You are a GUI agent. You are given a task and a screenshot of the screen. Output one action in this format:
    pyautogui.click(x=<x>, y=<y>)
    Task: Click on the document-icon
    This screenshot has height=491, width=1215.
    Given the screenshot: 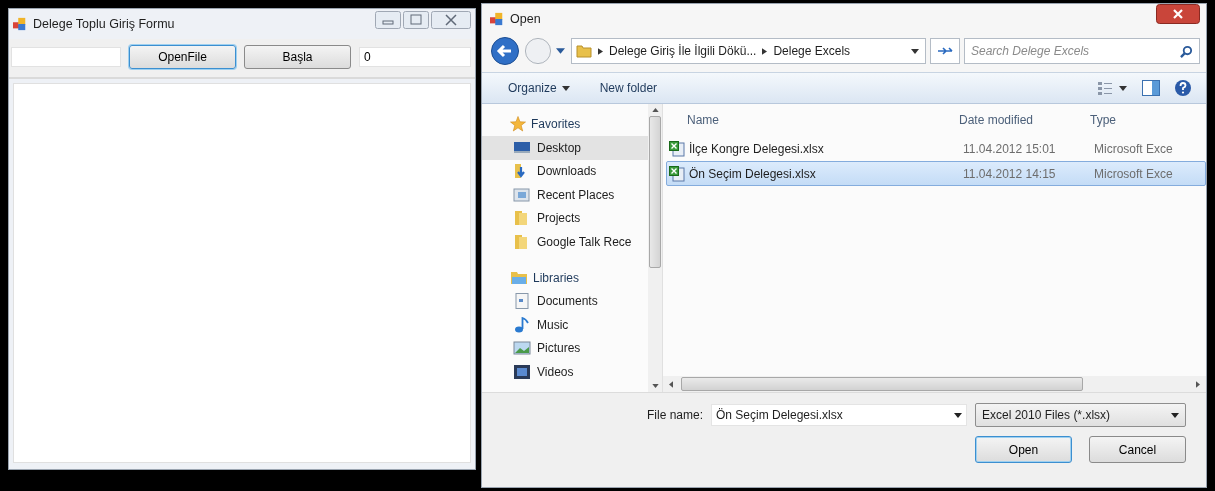 What is the action you would take?
    pyautogui.click(x=522, y=301)
    